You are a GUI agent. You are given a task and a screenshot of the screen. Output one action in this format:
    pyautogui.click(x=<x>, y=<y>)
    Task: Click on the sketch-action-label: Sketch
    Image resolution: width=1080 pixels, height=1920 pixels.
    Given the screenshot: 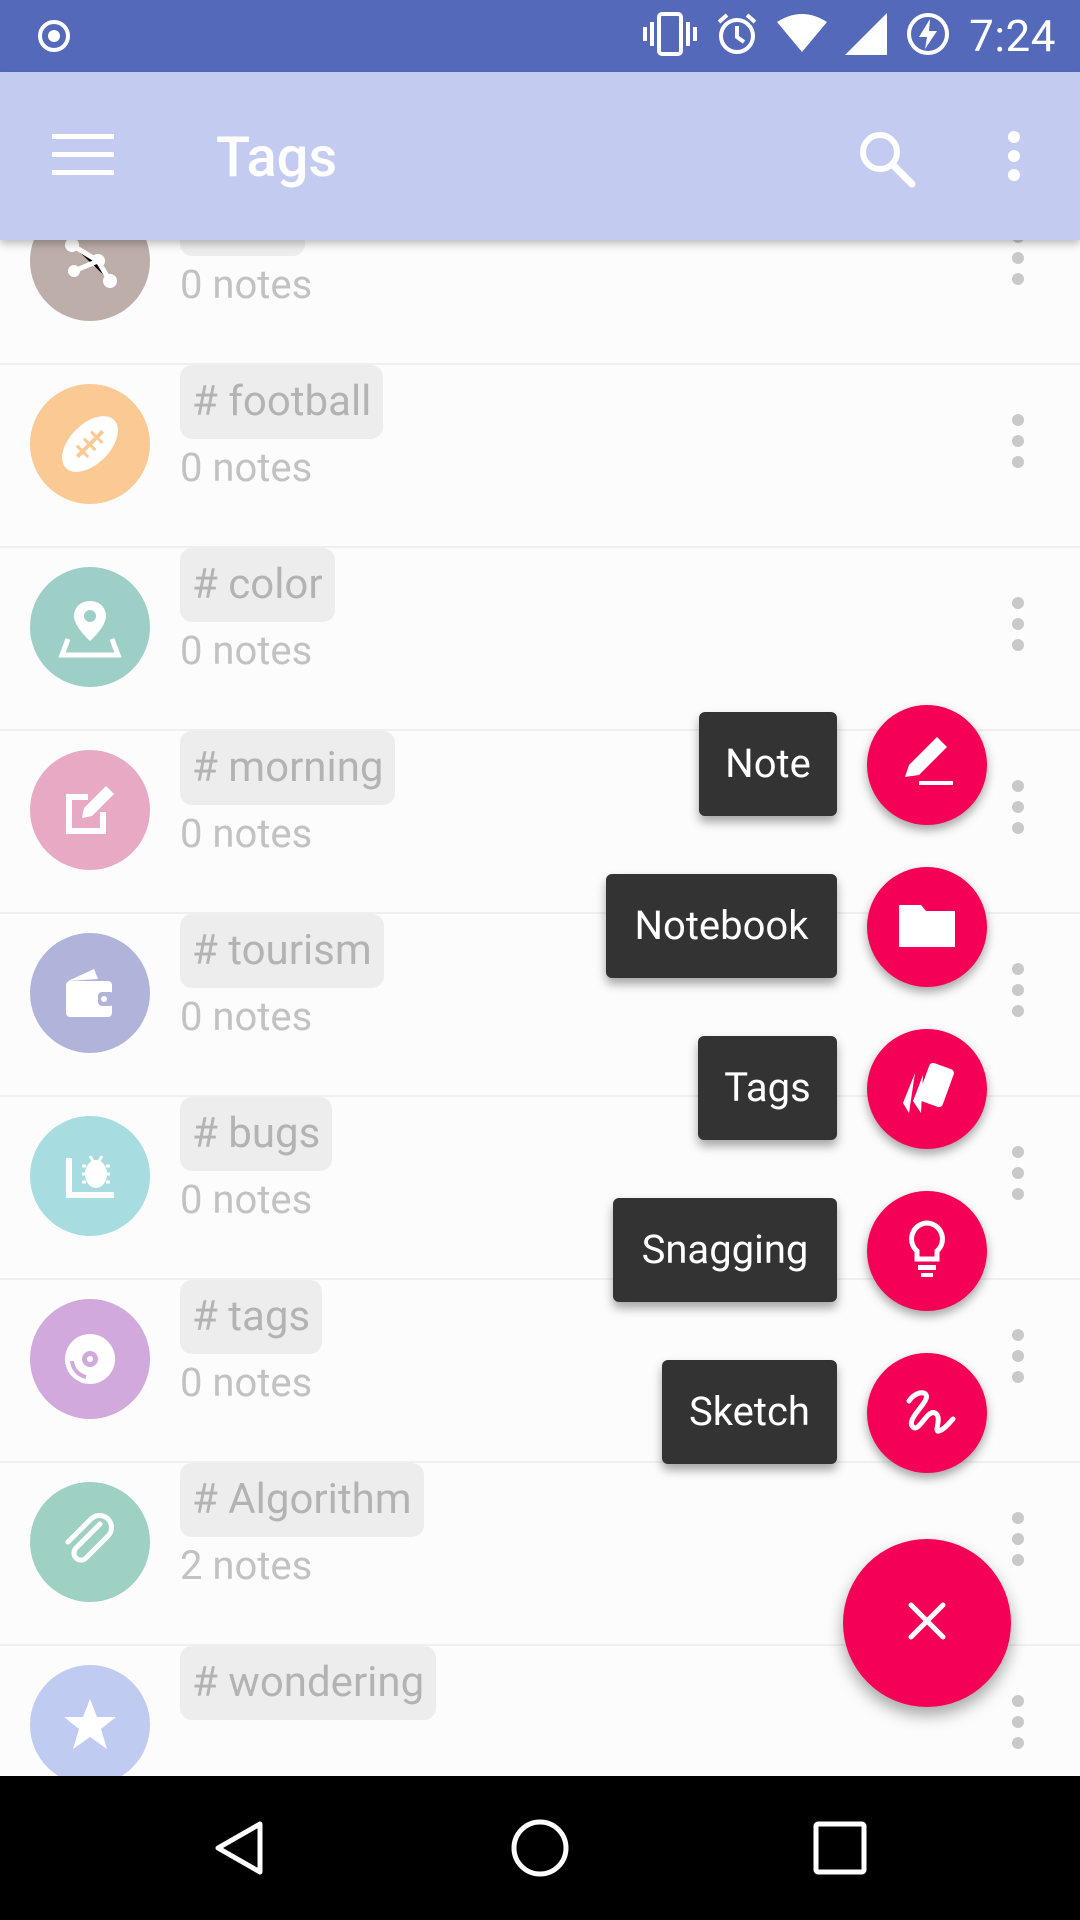 What is the action you would take?
    pyautogui.click(x=749, y=1412)
    